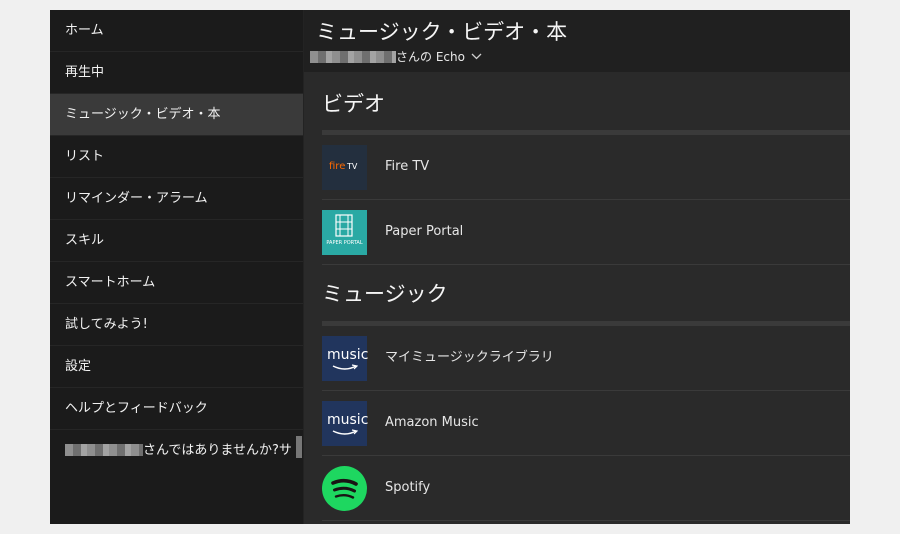  I want to click on list-item-my-music-library: music マイミュージックライブラリ, so click(586, 358).